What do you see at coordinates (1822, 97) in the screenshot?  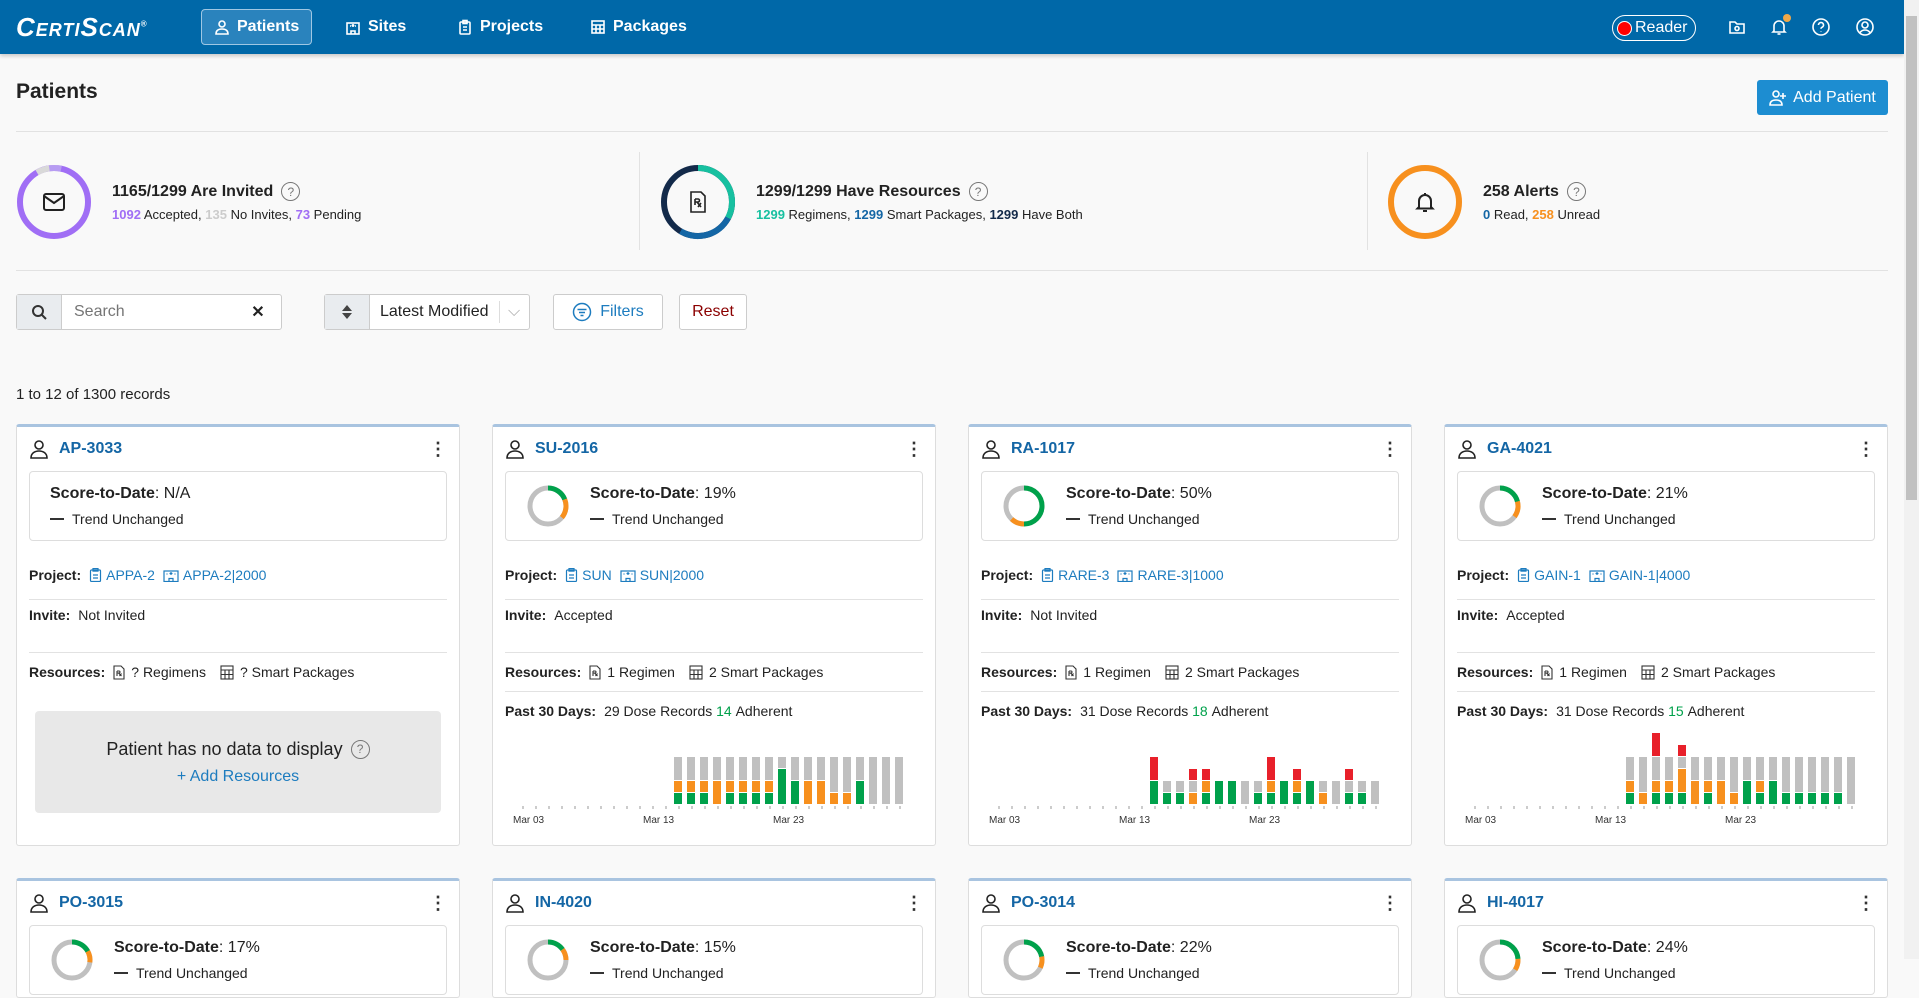 I see `add-patient-button: Add Patient` at bounding box center [1822, 97].